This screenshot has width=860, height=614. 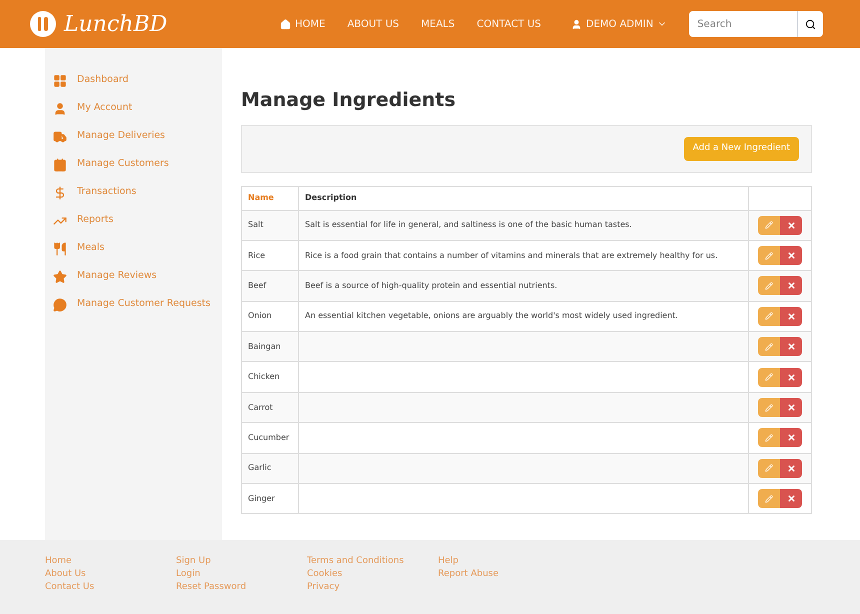 I want to click on sidebar-item: My Account, so click(x=137, y=108).